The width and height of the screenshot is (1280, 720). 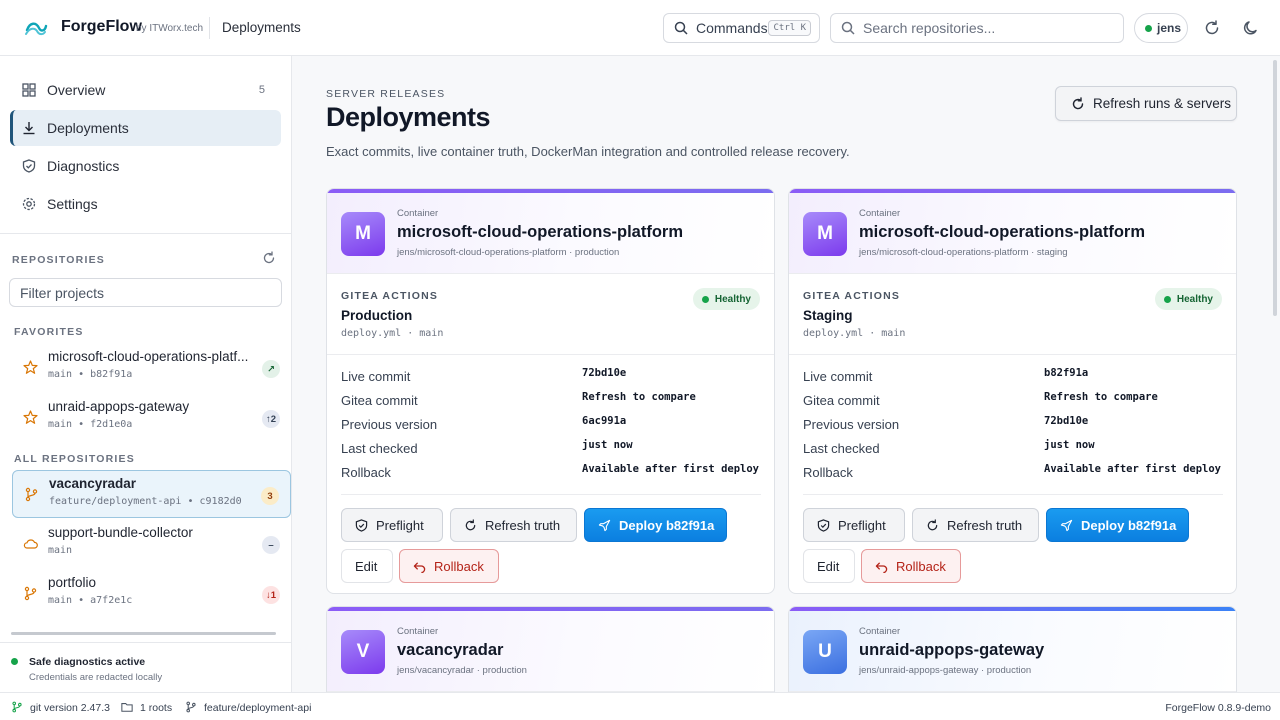 I want to click on info-row: Last checked just now, so click(x=1013, y=449).